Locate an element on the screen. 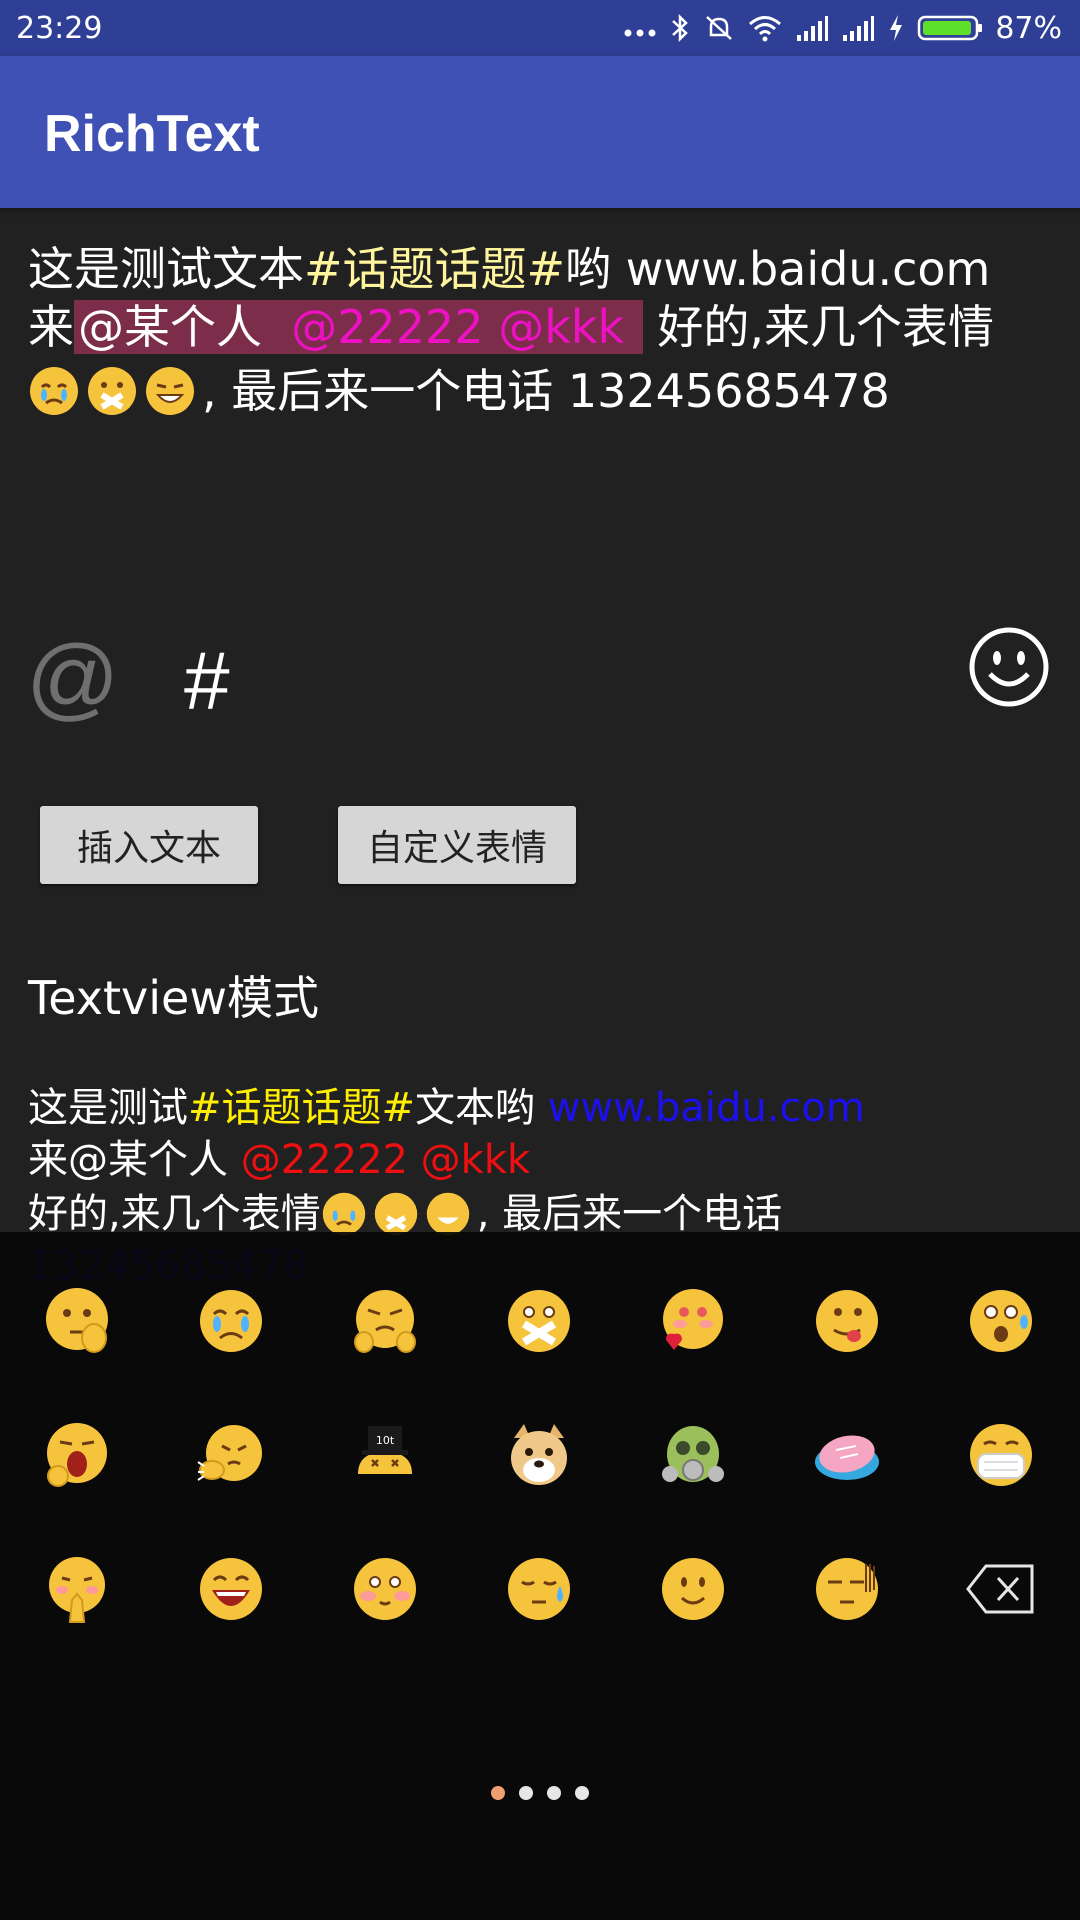 The width and height of the screenshot is (1080, 1920). shy-emoji-icon is located at coordinates (385, 1589).